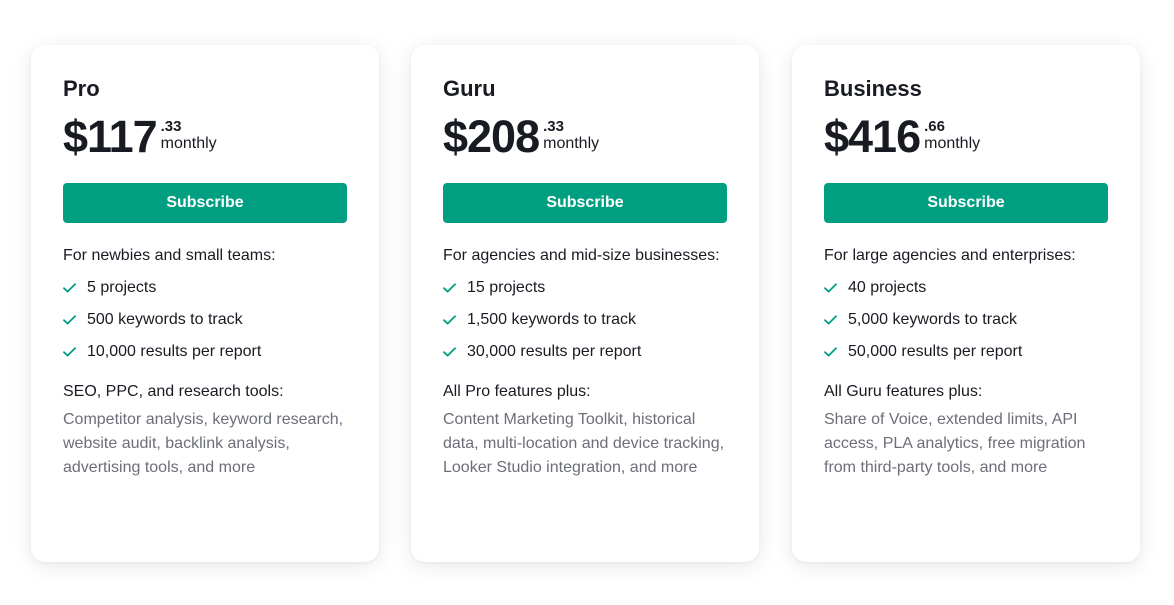 The width and height of the screenshot is (1174, 605). What do you see at coordinates (903, 391) in the screenshot?
I see `section-title: All Guru features plus:` at bounding box center [903, 391].